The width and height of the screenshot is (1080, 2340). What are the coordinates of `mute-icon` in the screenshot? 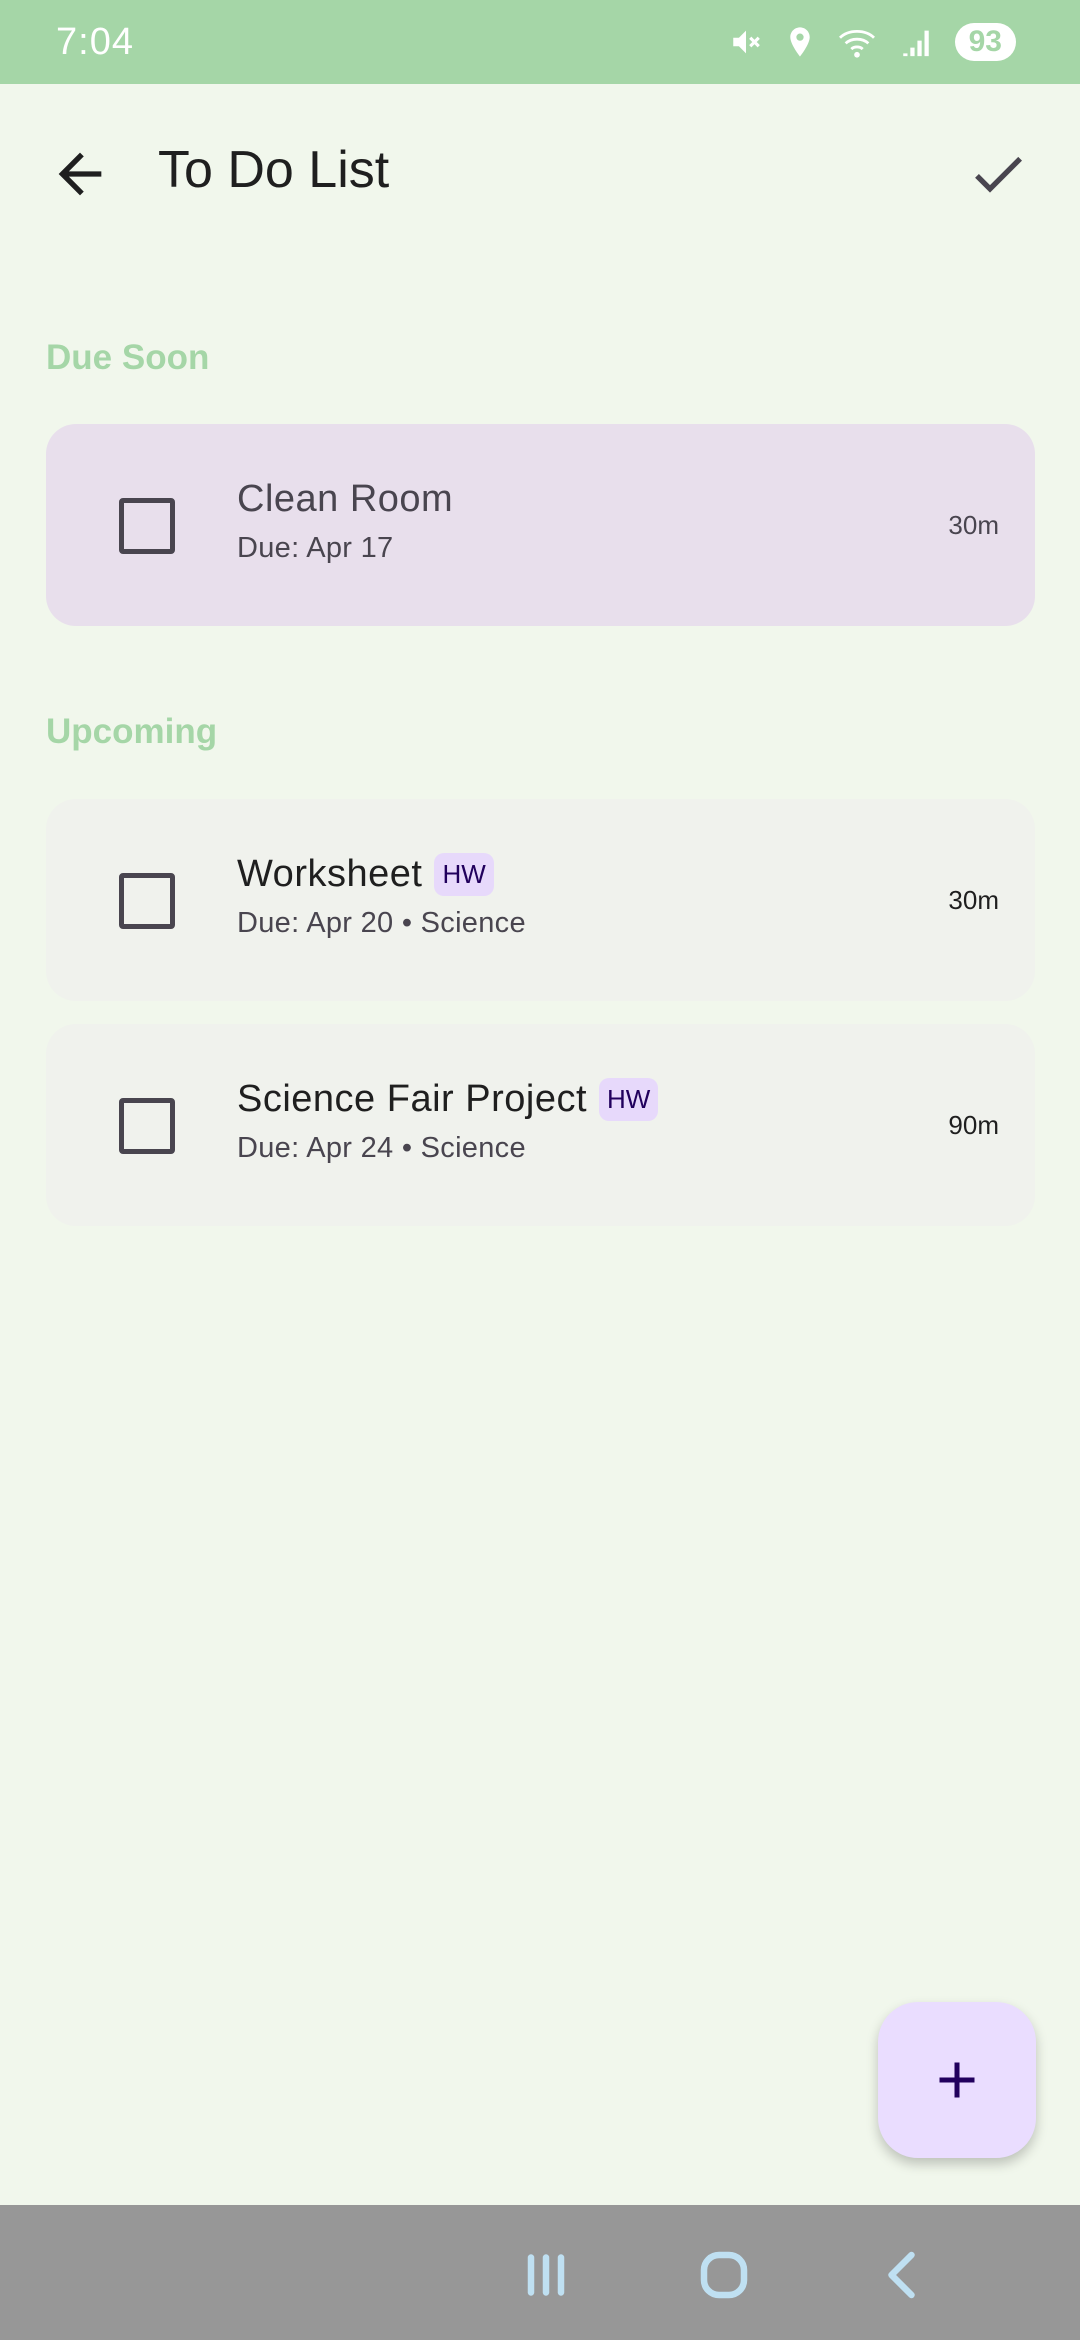 It's located at (746, 42).